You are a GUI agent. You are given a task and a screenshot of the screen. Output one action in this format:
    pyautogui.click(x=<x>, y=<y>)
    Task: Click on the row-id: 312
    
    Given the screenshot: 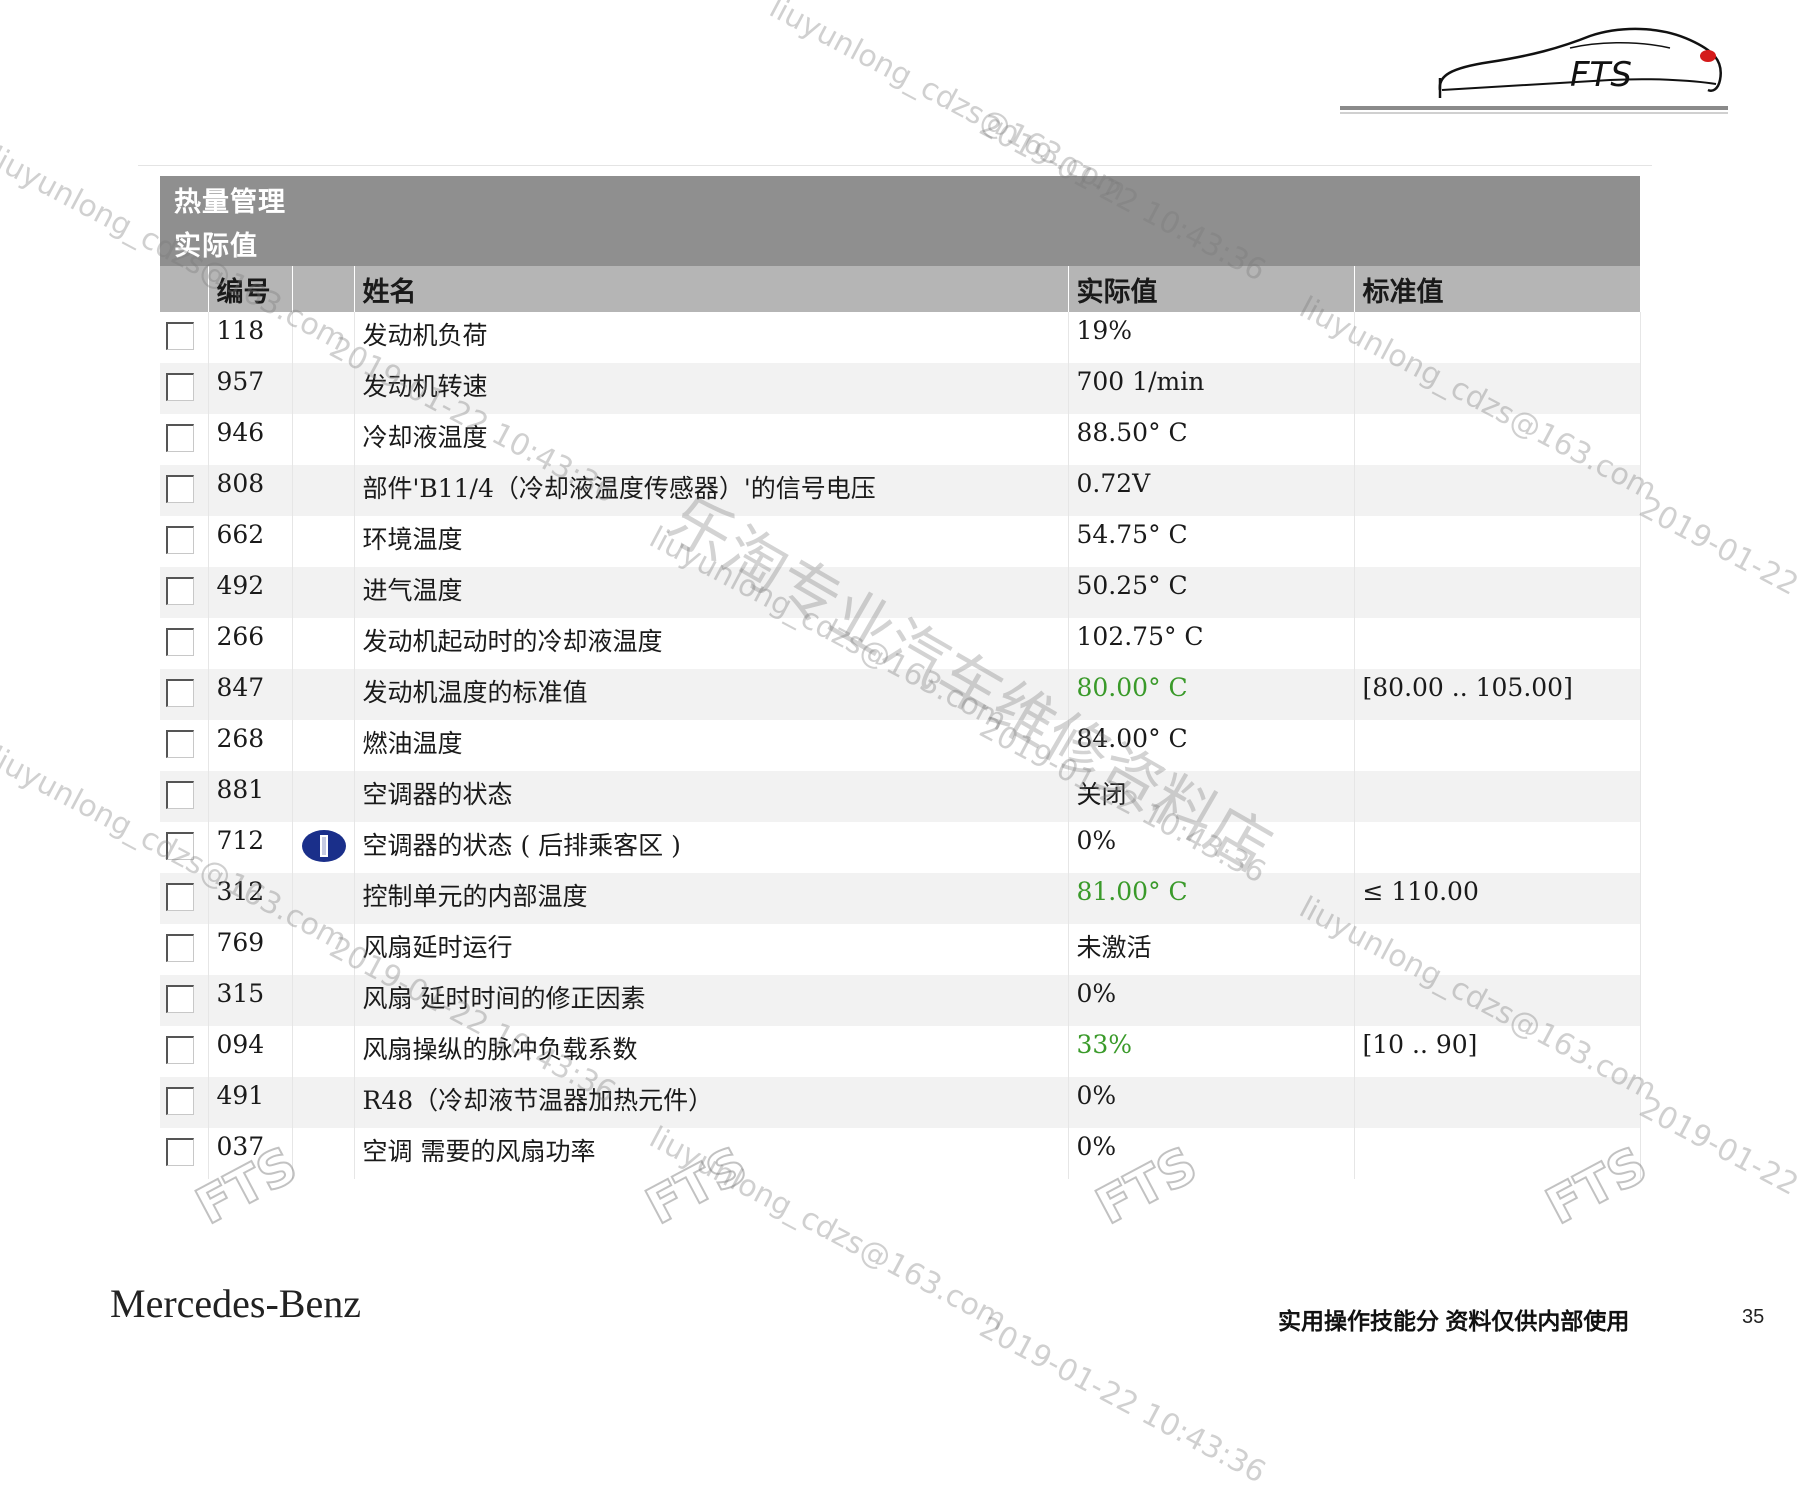 What is the action you would take?
    pyautogui.click(x=250, y=898)
    